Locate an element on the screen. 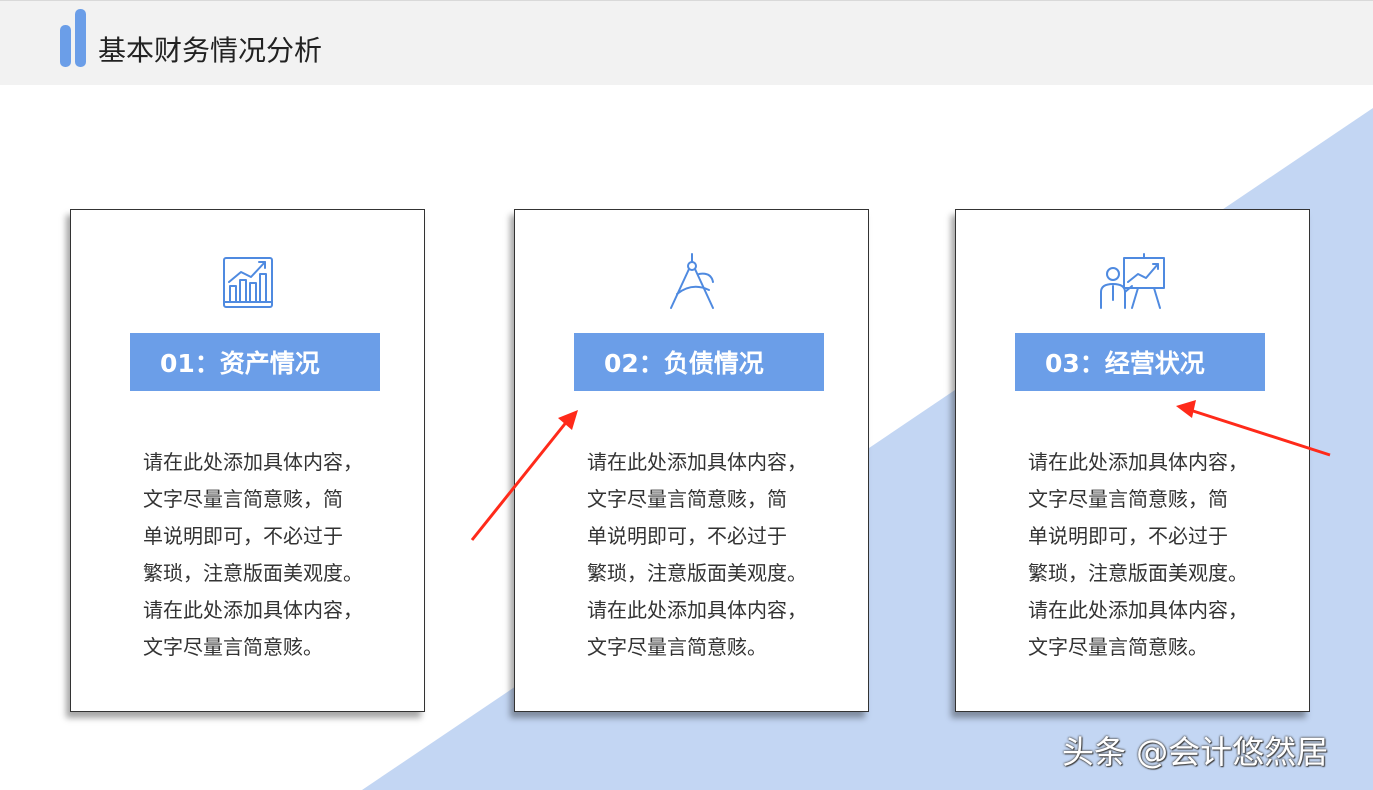 The width and height of the screenshot is (1373, 790). bar-chart-growth-icon is located at coordinates (247, 282).